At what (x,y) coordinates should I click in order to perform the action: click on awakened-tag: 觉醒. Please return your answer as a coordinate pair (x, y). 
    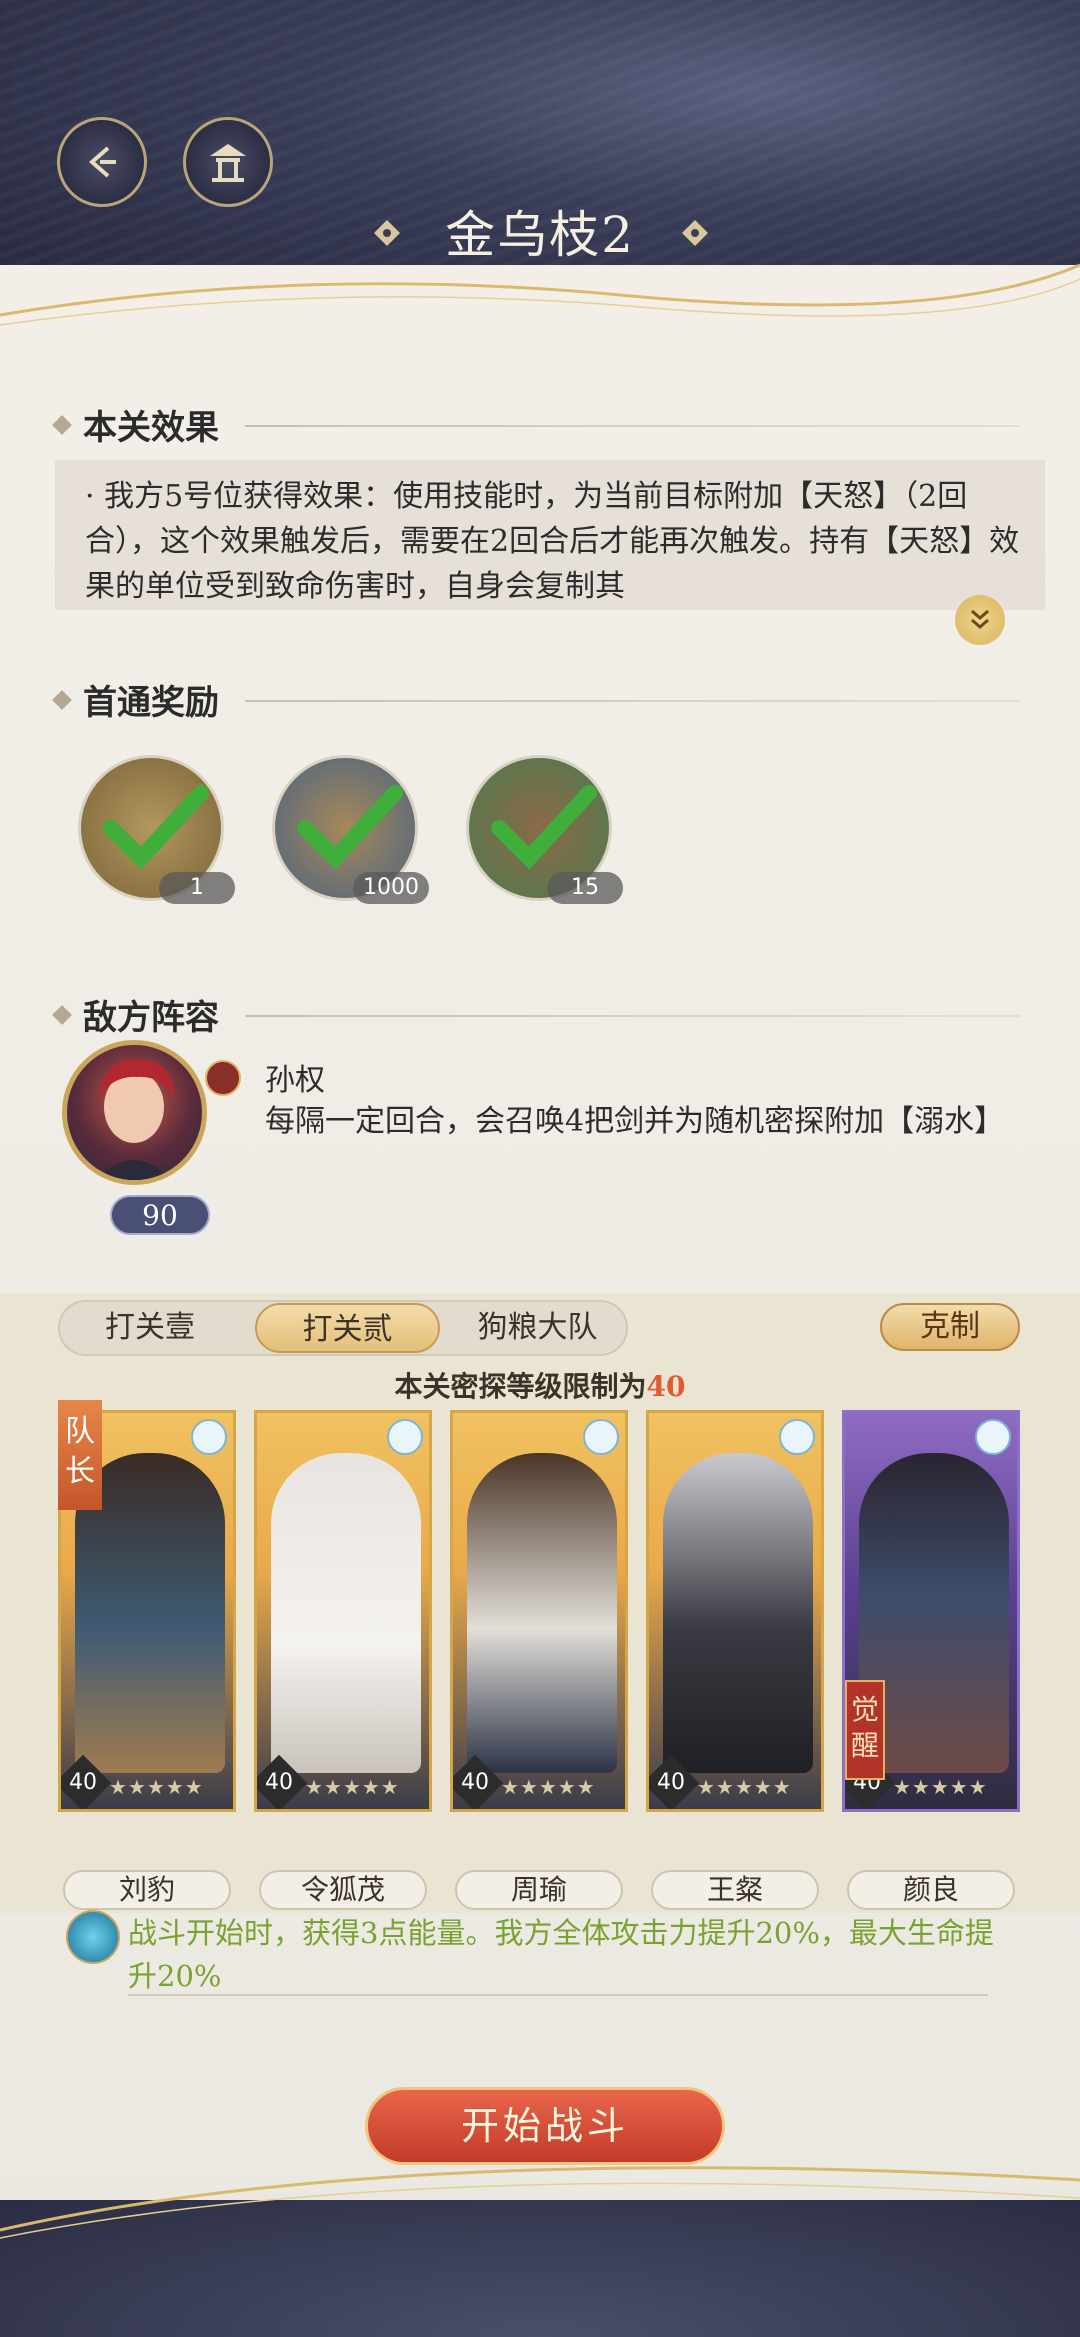
    Looking at the image, I should click on (865, 1730).